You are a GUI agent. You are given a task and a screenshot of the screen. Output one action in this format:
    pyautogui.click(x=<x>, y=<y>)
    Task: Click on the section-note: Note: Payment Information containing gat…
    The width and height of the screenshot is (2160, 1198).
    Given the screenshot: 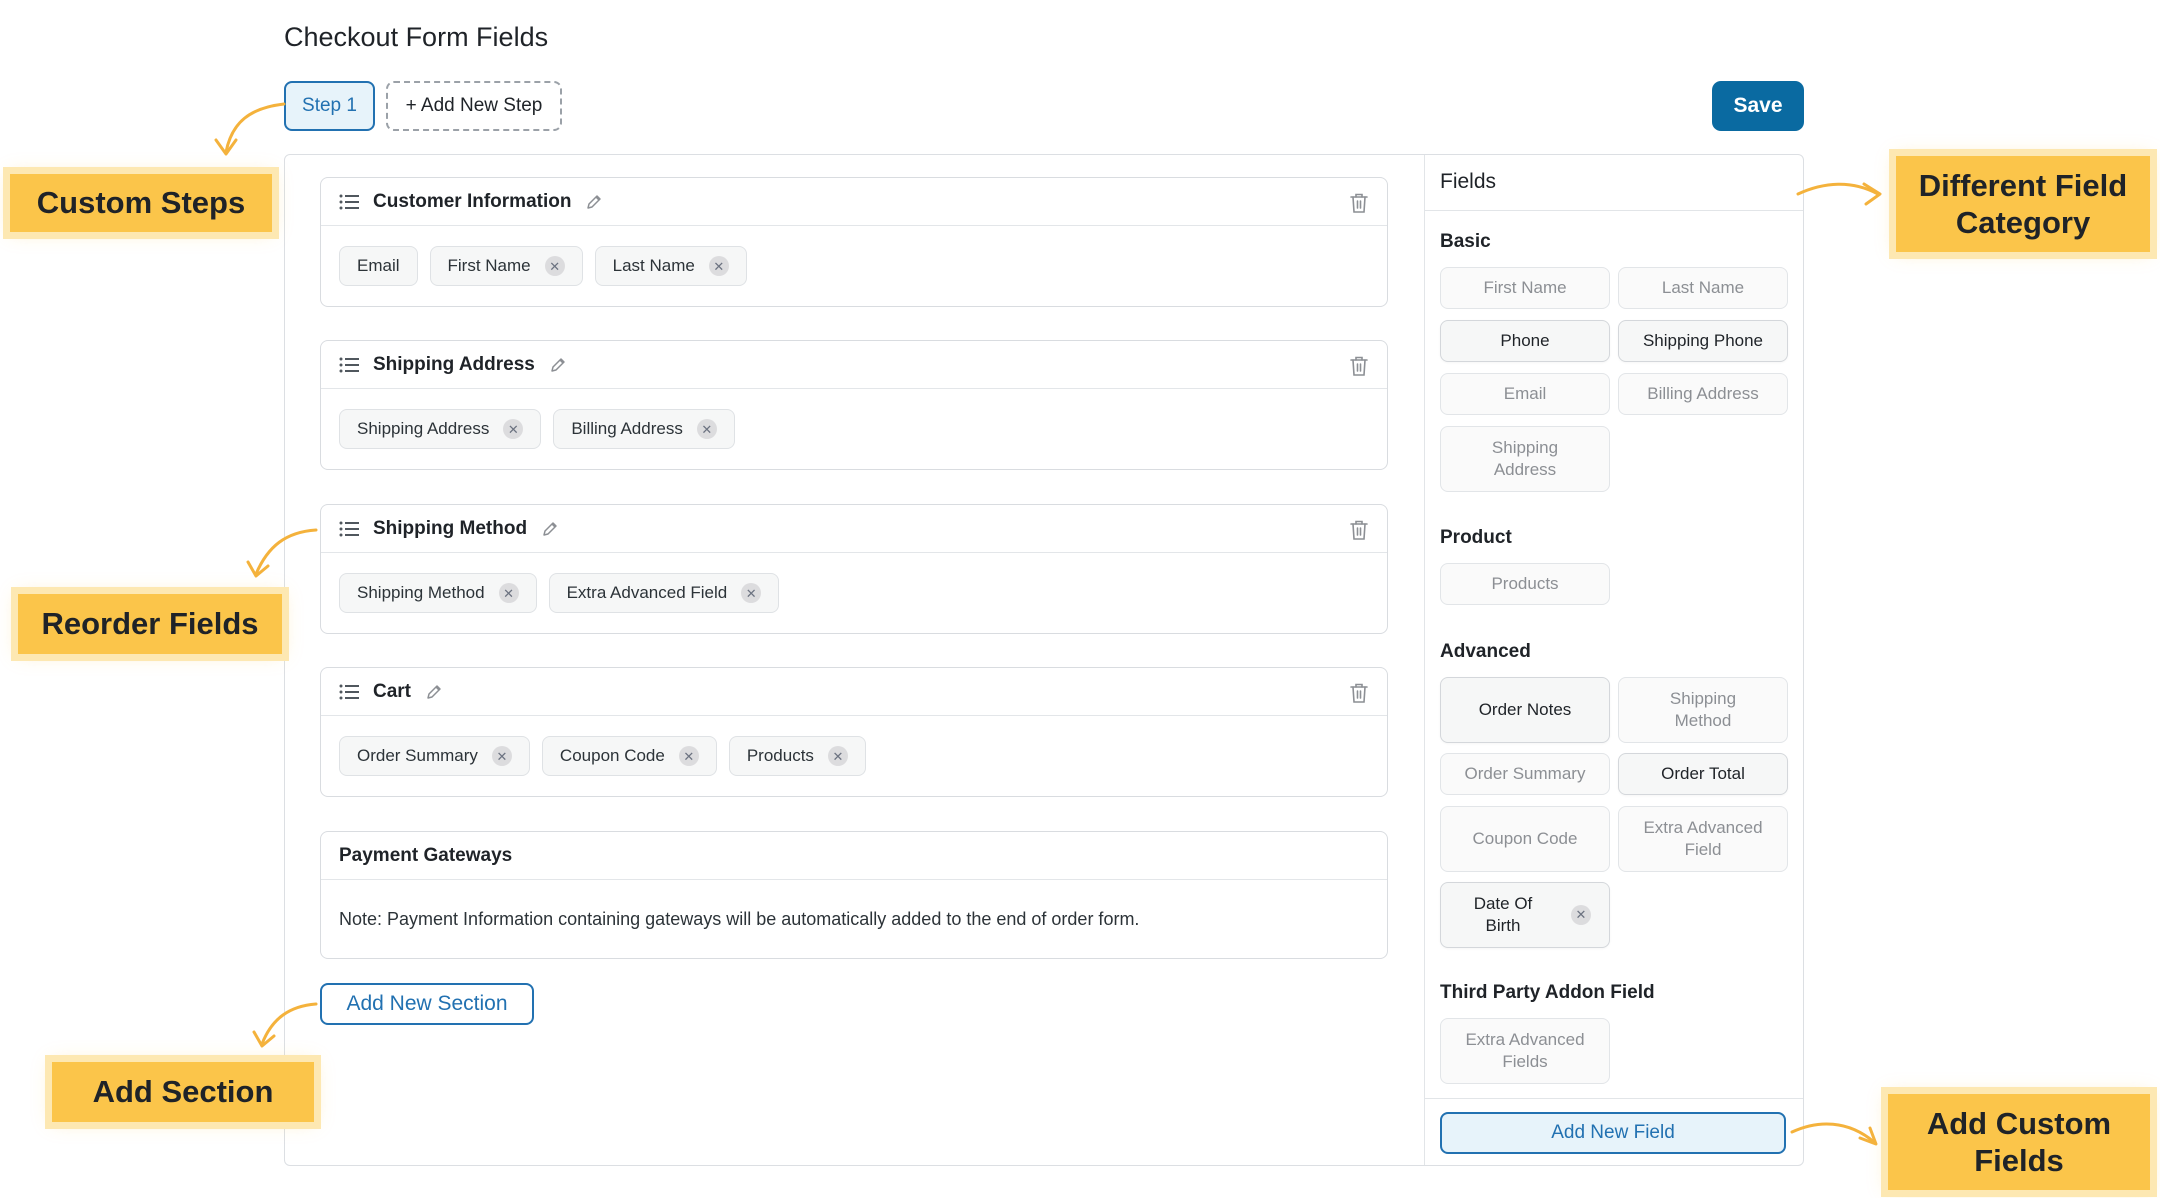 What is the action you would take?
    pyautogui.click(x=854, y=919)
    